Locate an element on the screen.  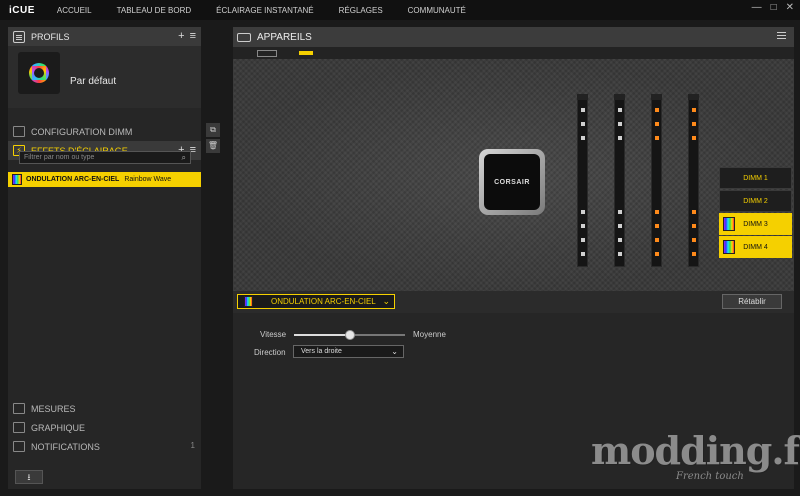
keyboard-device-tab is located at coordinates (267, 53).